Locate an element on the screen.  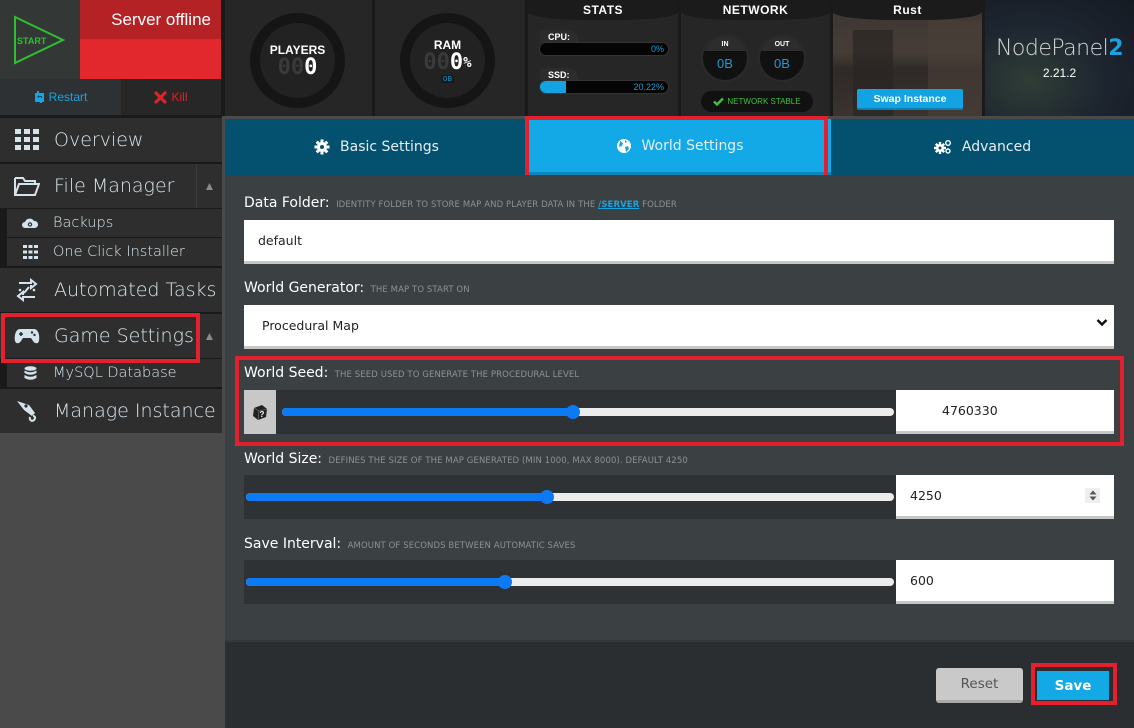
network-out: OUT 0B is located at coordinates (782, 58).